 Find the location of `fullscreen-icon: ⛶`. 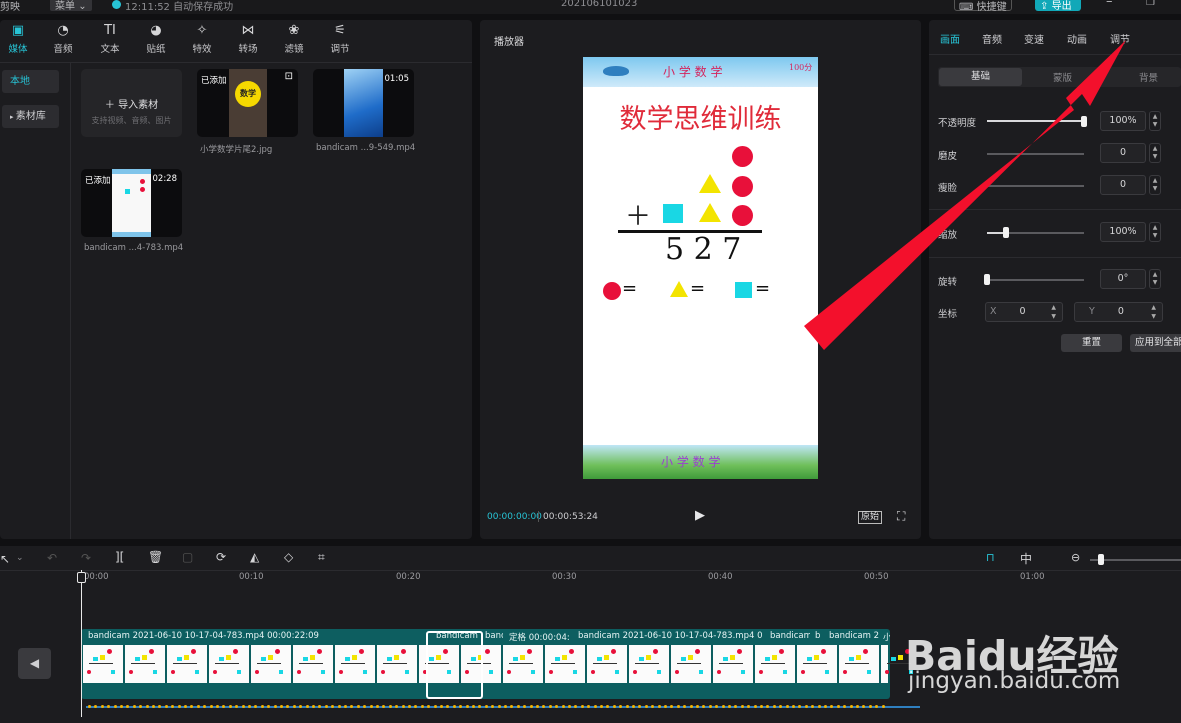

fullscreen-icon: ⛶ is located at coordinates (901, 516).